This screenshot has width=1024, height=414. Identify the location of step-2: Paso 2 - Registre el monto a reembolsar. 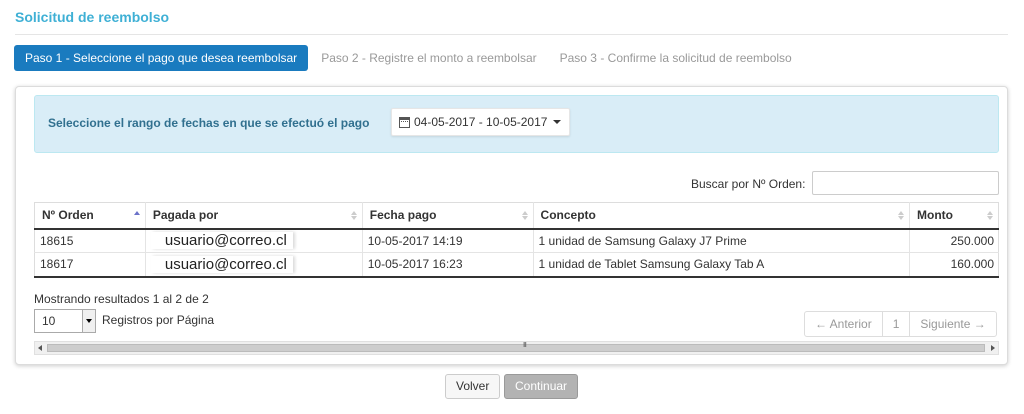
(428, 58).